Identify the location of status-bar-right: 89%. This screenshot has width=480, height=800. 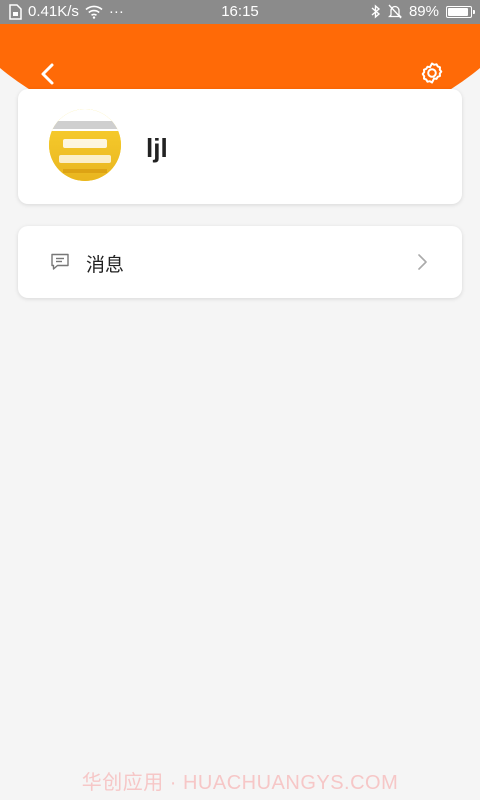
(423, 11).